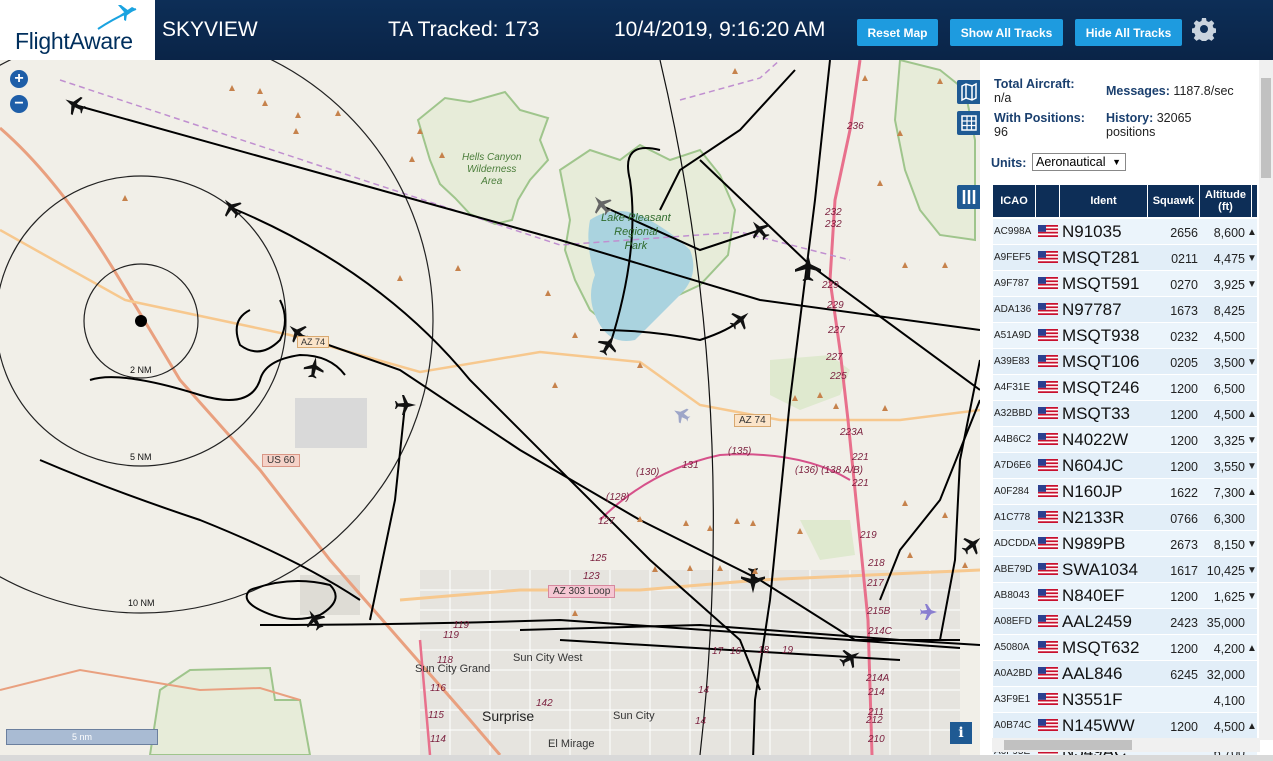 Image resolution: width=1273 pixels, height=761 pixels. I want to click on table-row: A08EFD AAL2459 2423 35,000, so click(1125, 622).